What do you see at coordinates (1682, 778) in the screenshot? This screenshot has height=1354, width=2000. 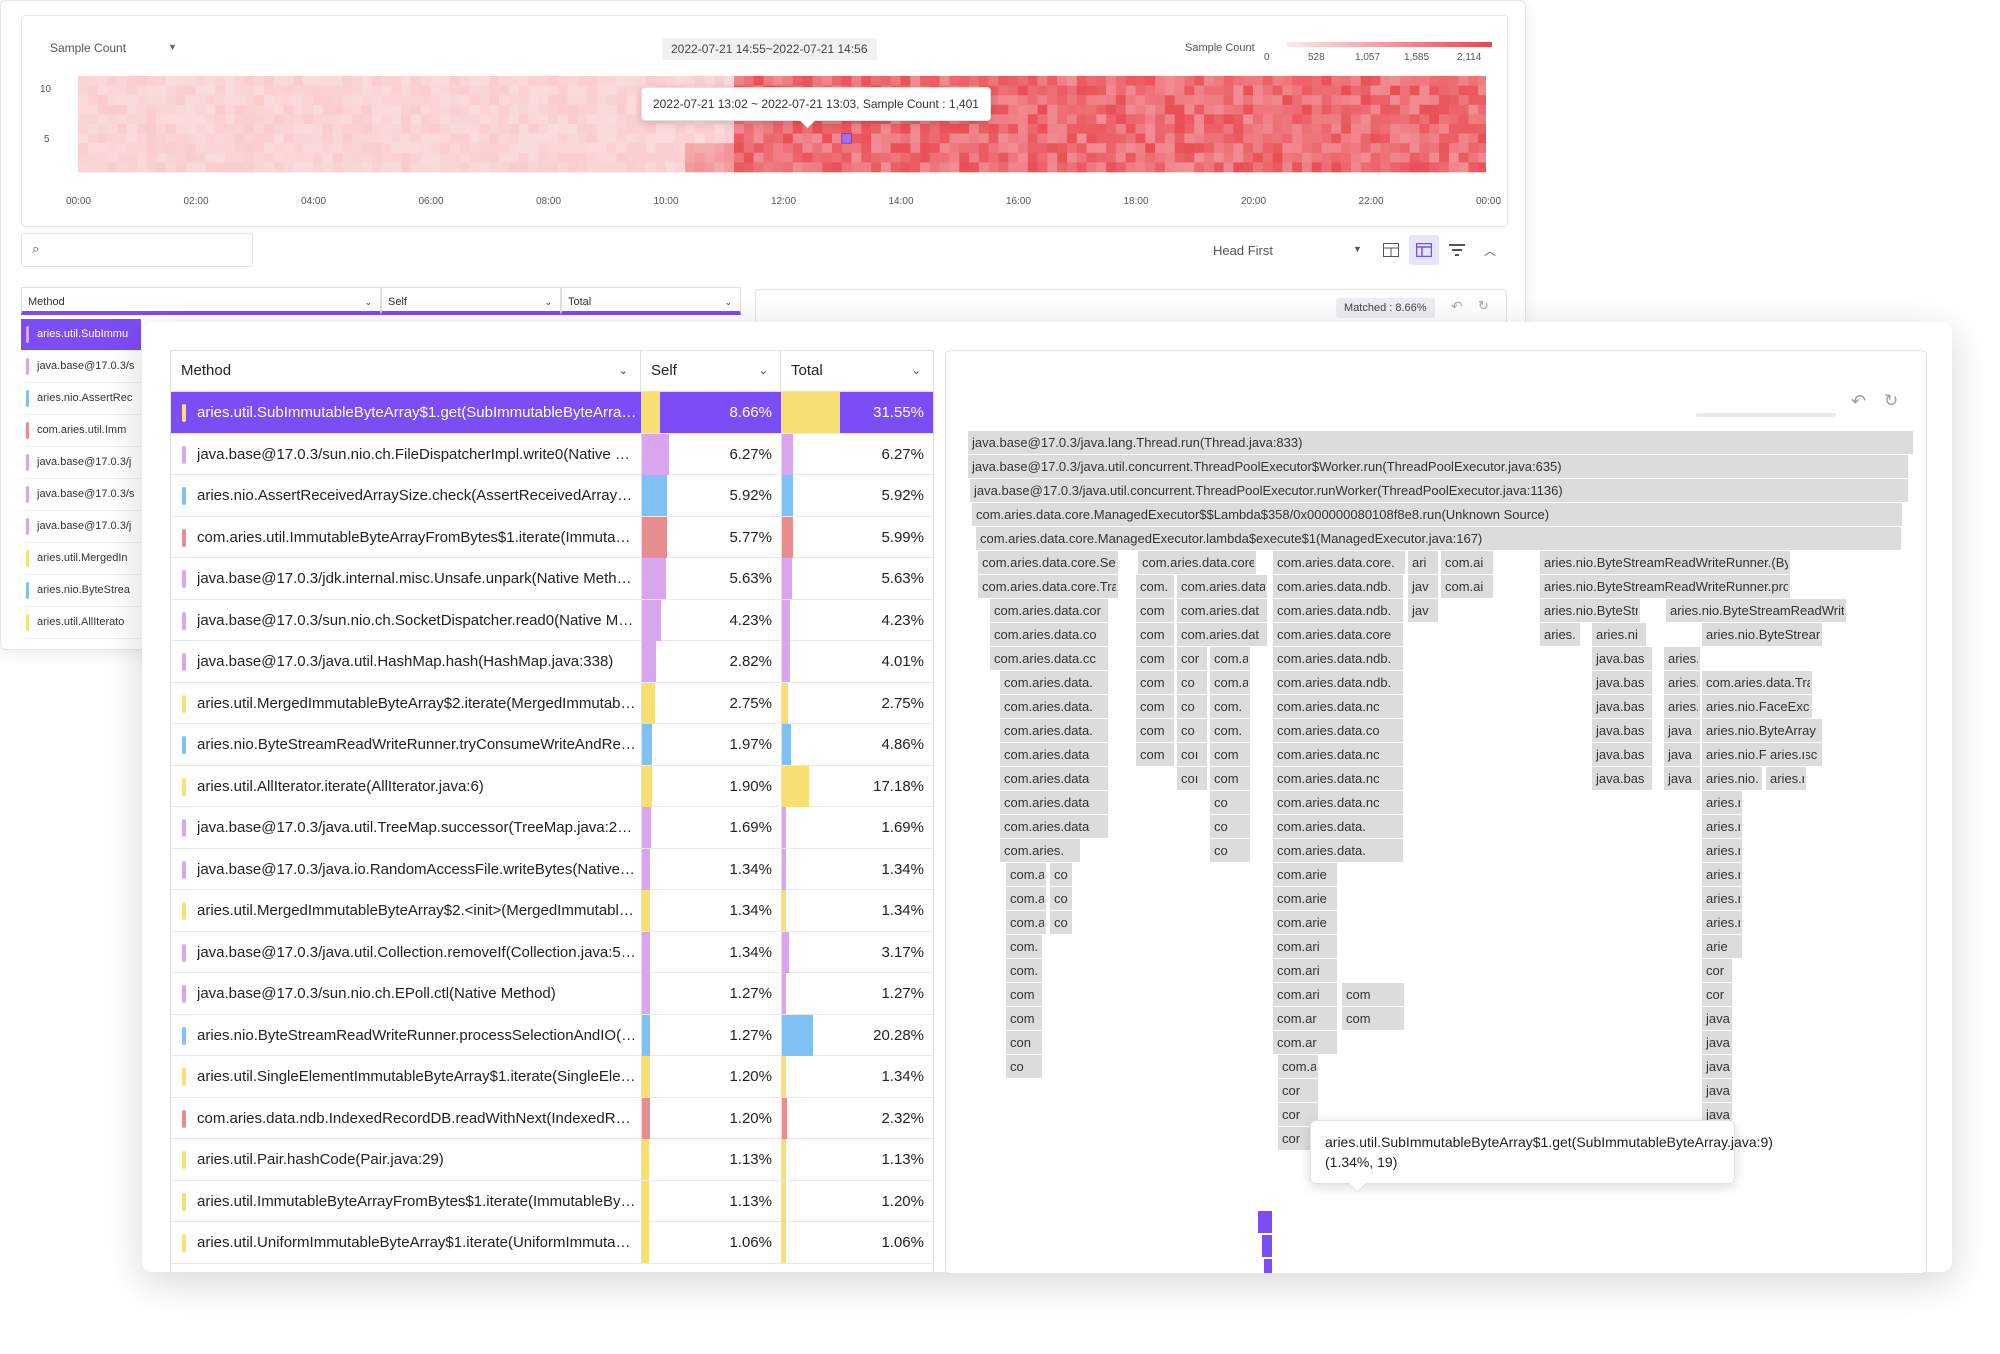 I see `flame-frame: java` at bounding box center [1682, 778].